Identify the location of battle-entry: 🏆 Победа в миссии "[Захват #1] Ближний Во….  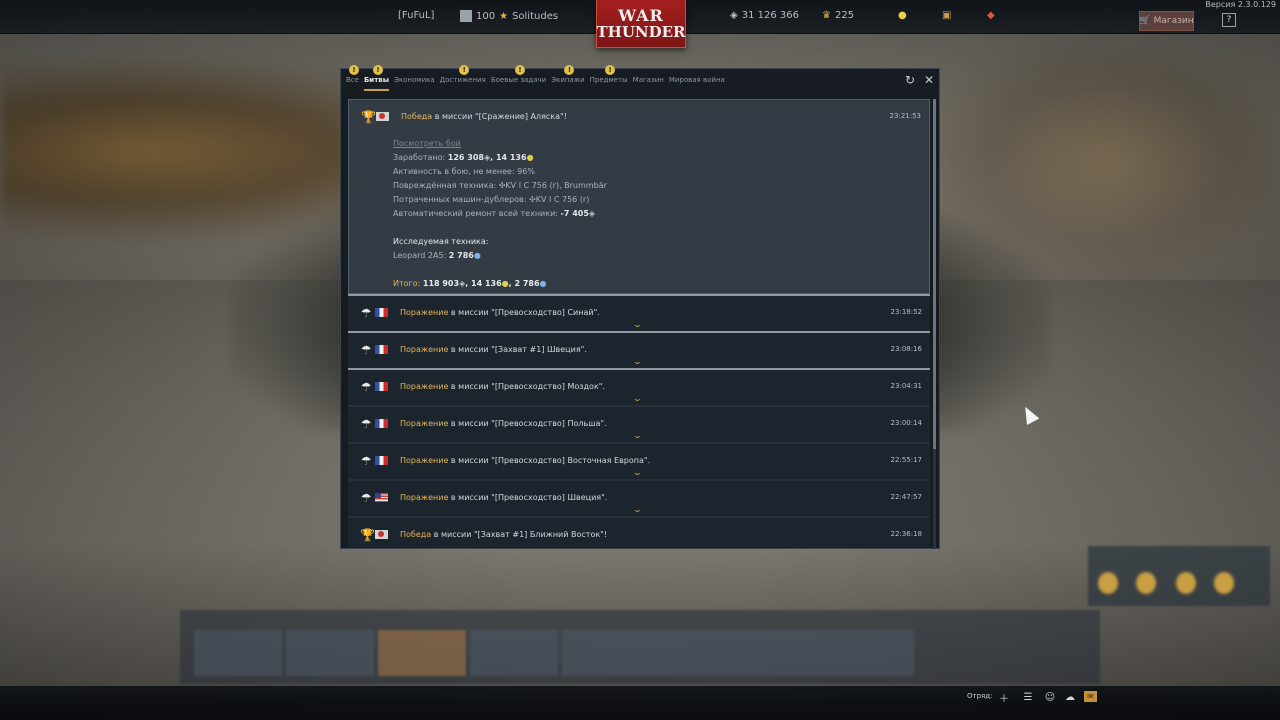
(639, 531).